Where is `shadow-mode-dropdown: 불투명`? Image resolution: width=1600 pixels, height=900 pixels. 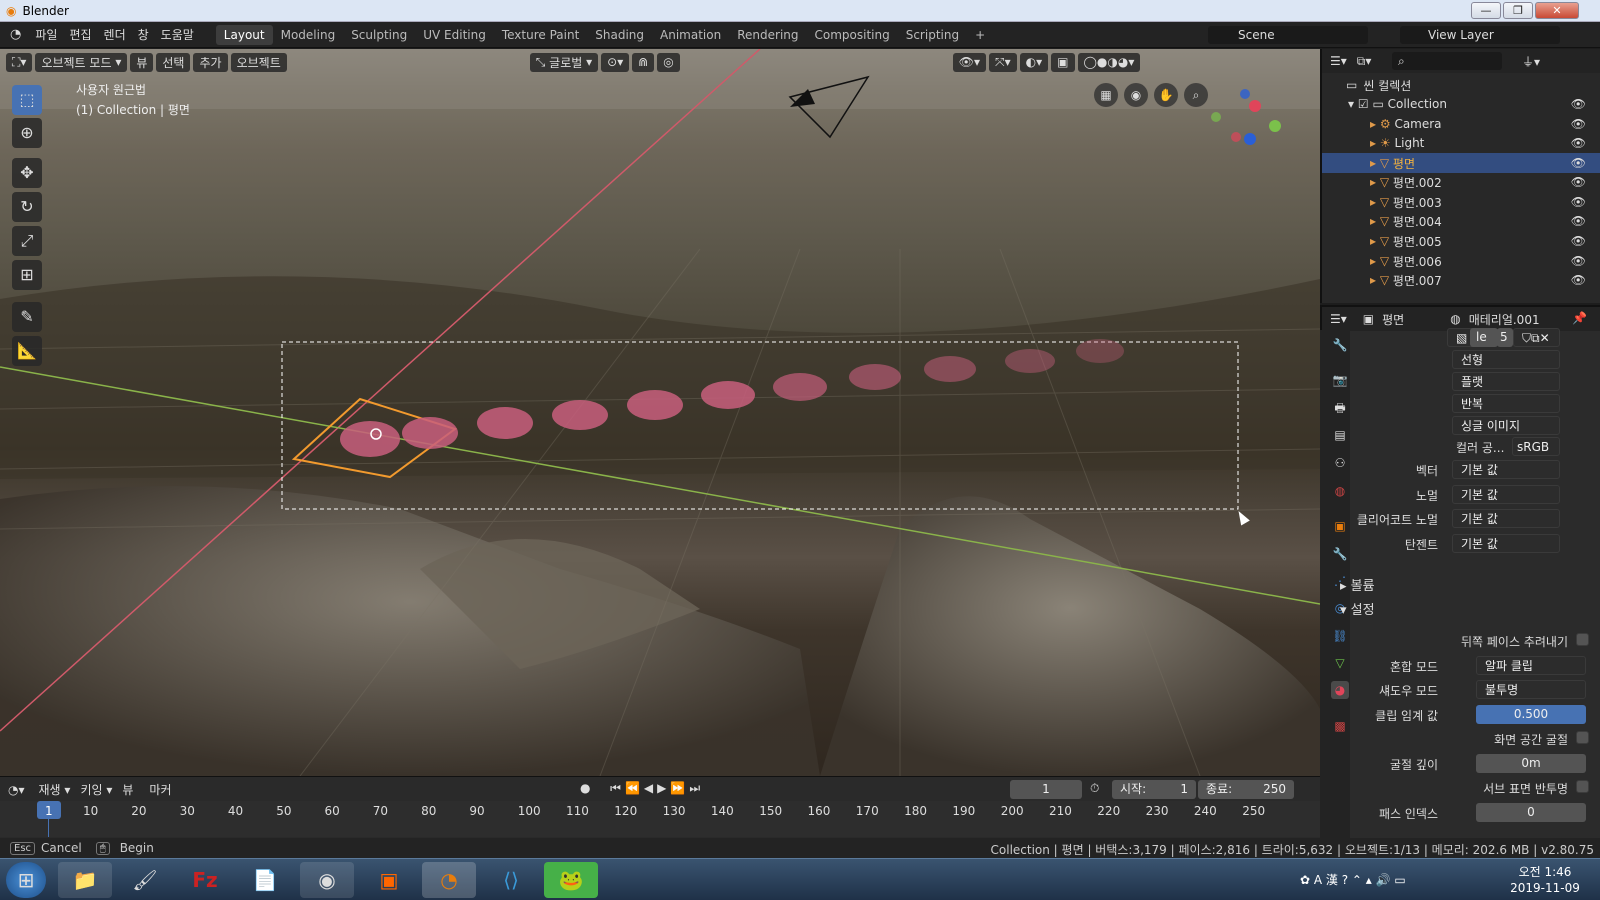 shadow-mode-dropdown: 불투명 is located at coordinates (1531, 689).